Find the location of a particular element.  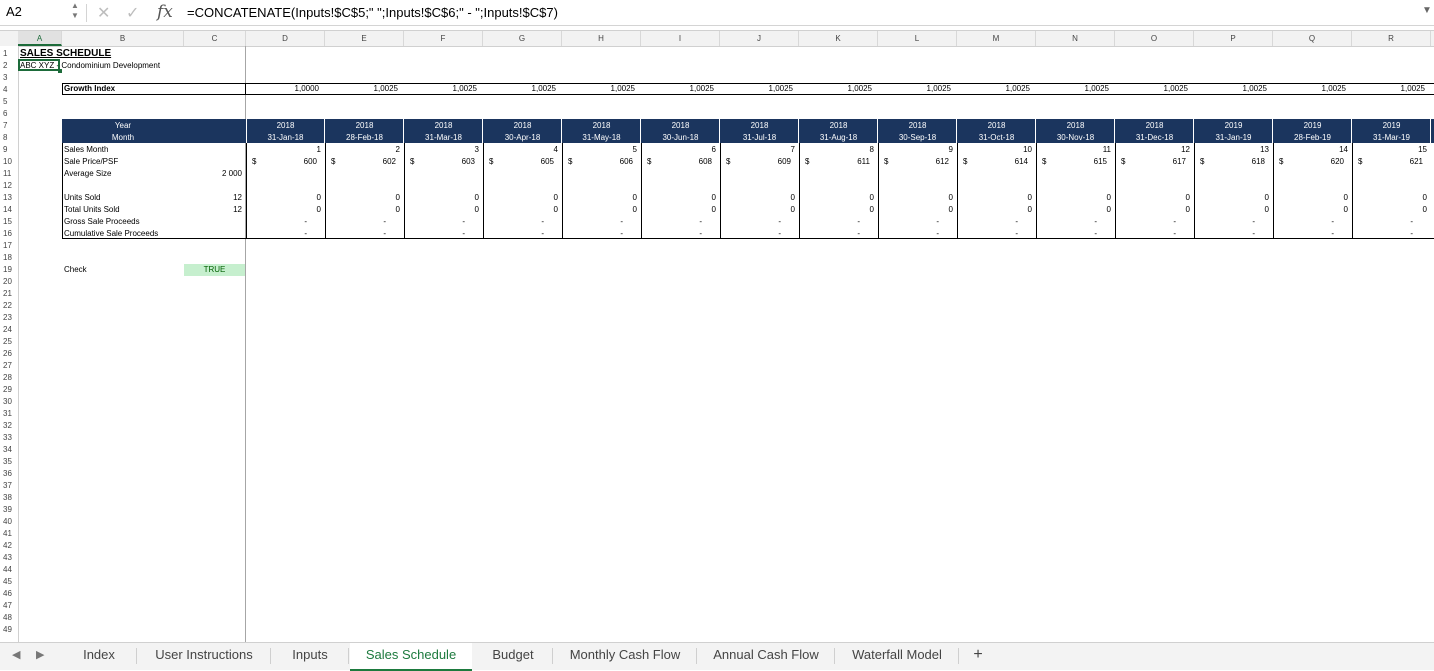

row-header-25: 25 is located at coordinates (9, 342).